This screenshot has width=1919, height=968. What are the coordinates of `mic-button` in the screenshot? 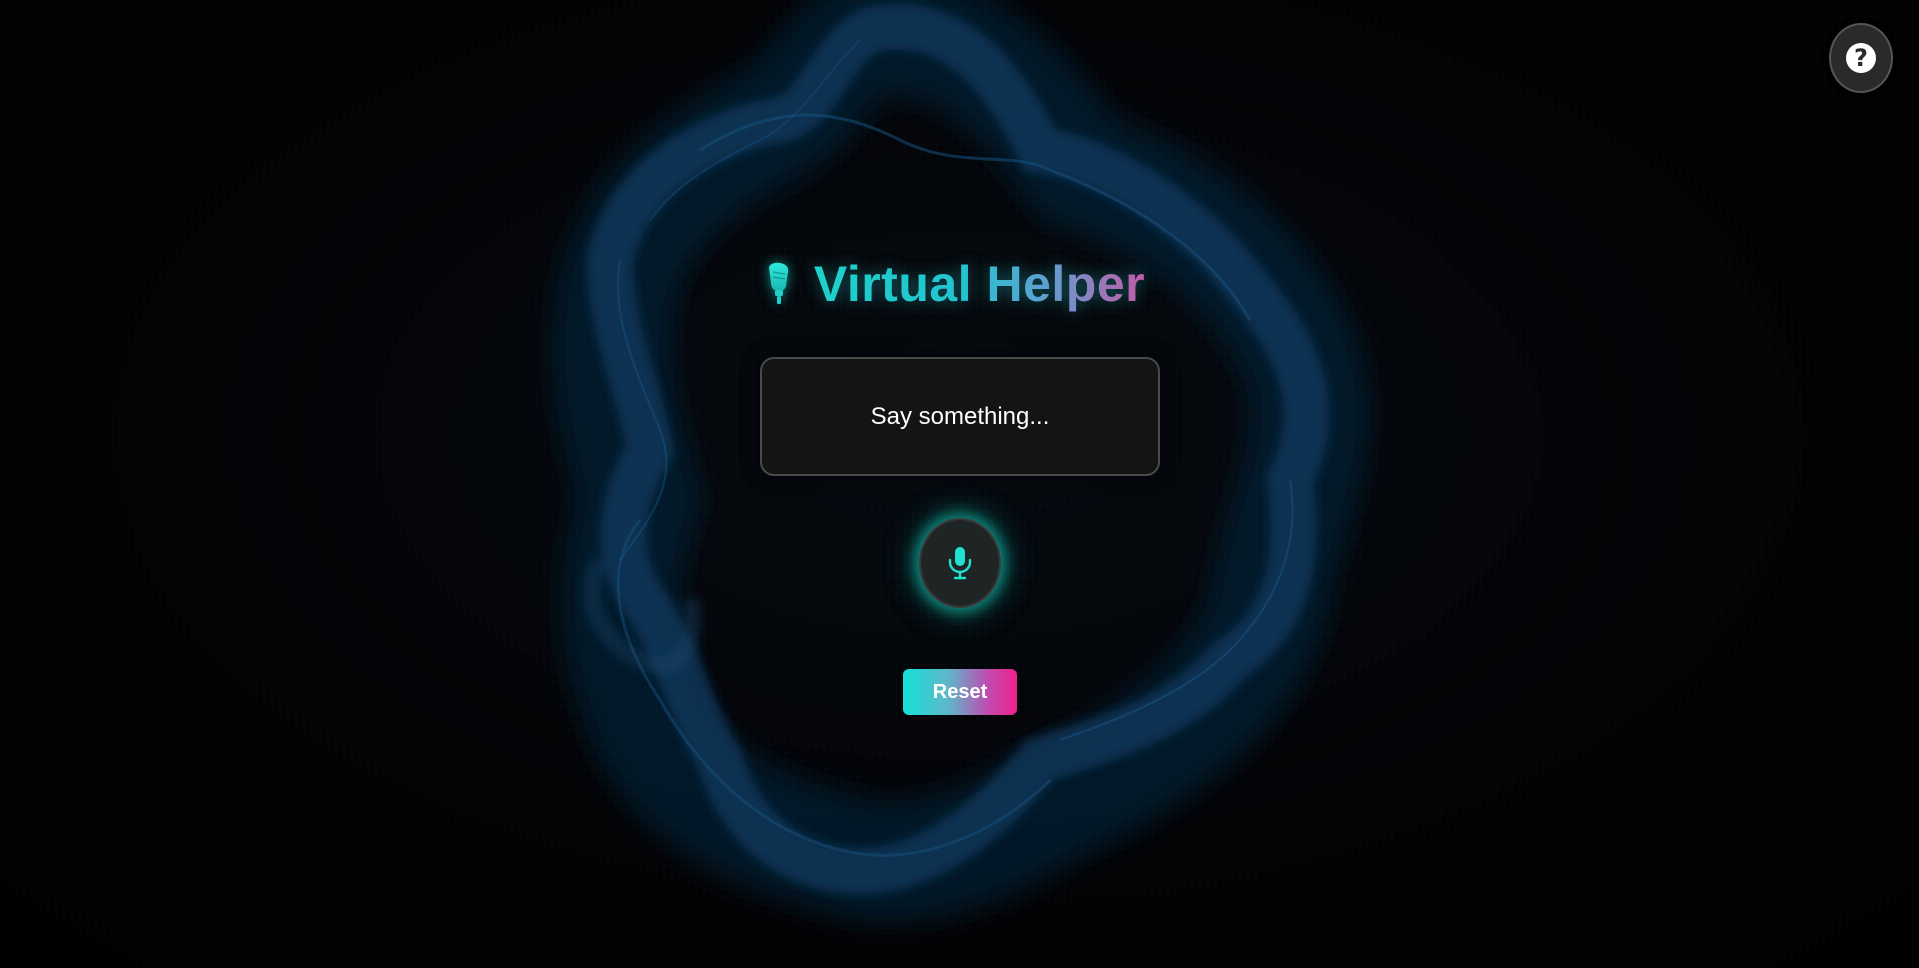 It's located at (960, 563).